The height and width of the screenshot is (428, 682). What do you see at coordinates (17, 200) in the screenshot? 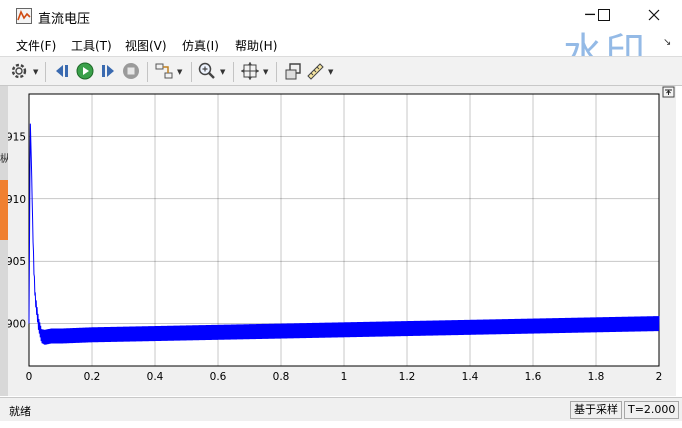
I see `y-tick-label: 910` at bounding box center [17, 200].